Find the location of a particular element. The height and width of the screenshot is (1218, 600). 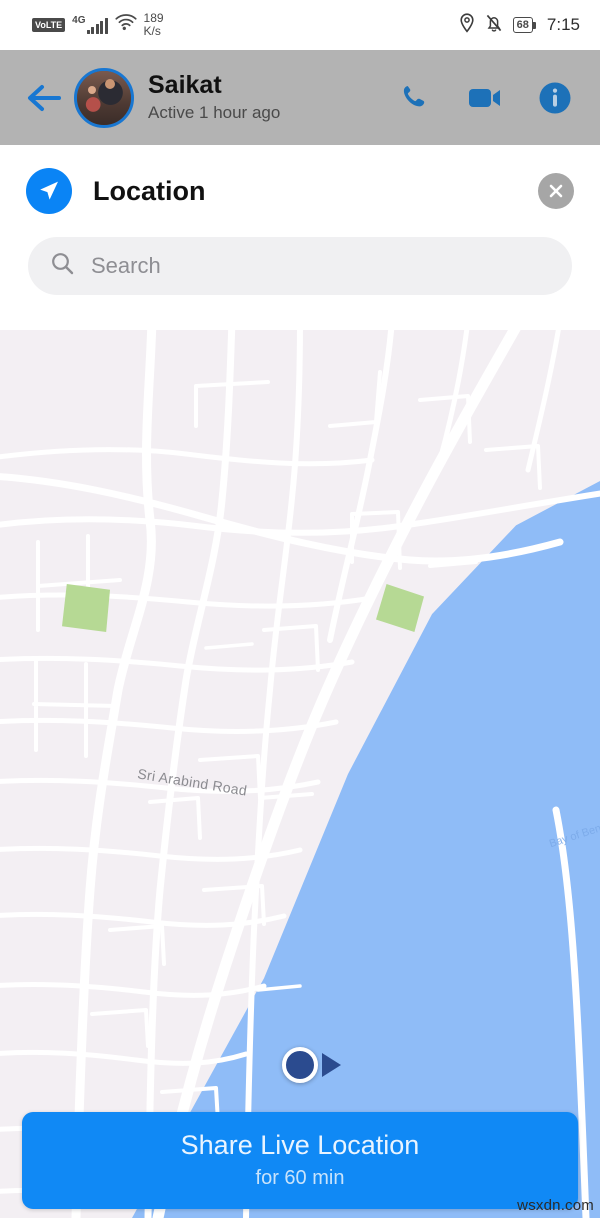

video-call-button is located at coordinates (485, 98).